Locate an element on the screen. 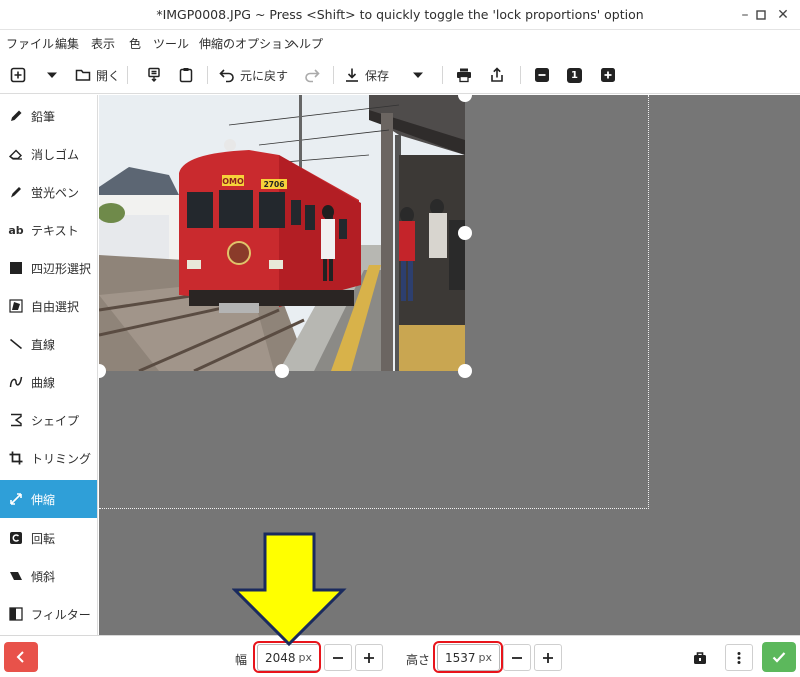 This screenshot has height=677, width=800. height-highlight-box is located at coordinates (468, 657).